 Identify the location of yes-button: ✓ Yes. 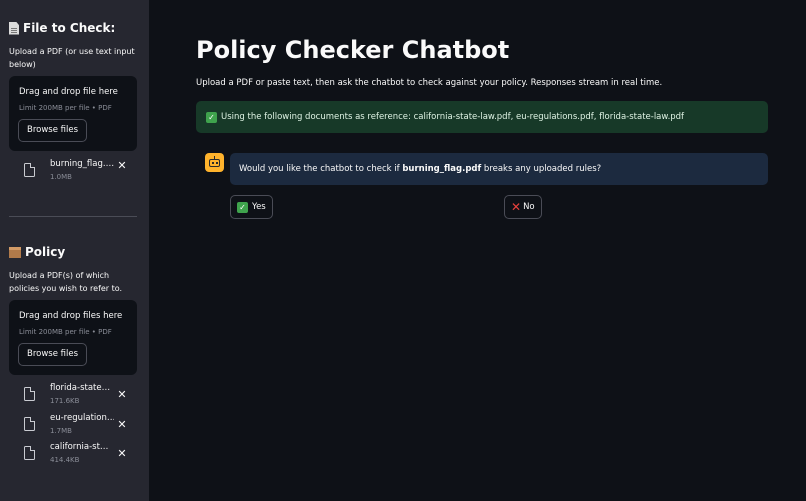
(251, 207).